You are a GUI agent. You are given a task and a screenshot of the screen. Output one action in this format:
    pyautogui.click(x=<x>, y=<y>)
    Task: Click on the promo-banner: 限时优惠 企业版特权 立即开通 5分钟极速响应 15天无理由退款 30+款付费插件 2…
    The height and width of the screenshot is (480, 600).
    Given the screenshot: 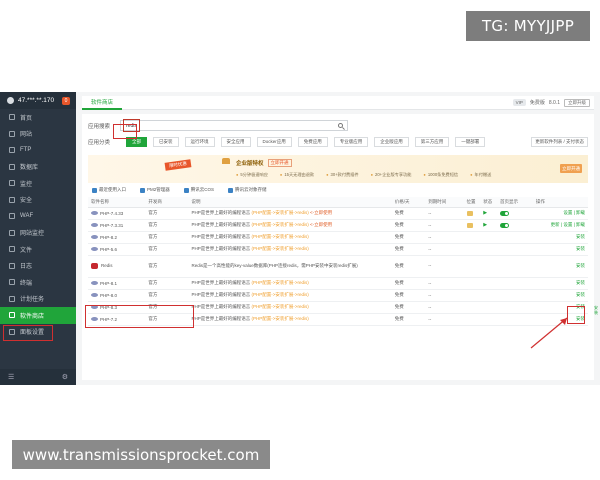 What is the action you would take?
    pyautogui.click(x=338, y=169)
    